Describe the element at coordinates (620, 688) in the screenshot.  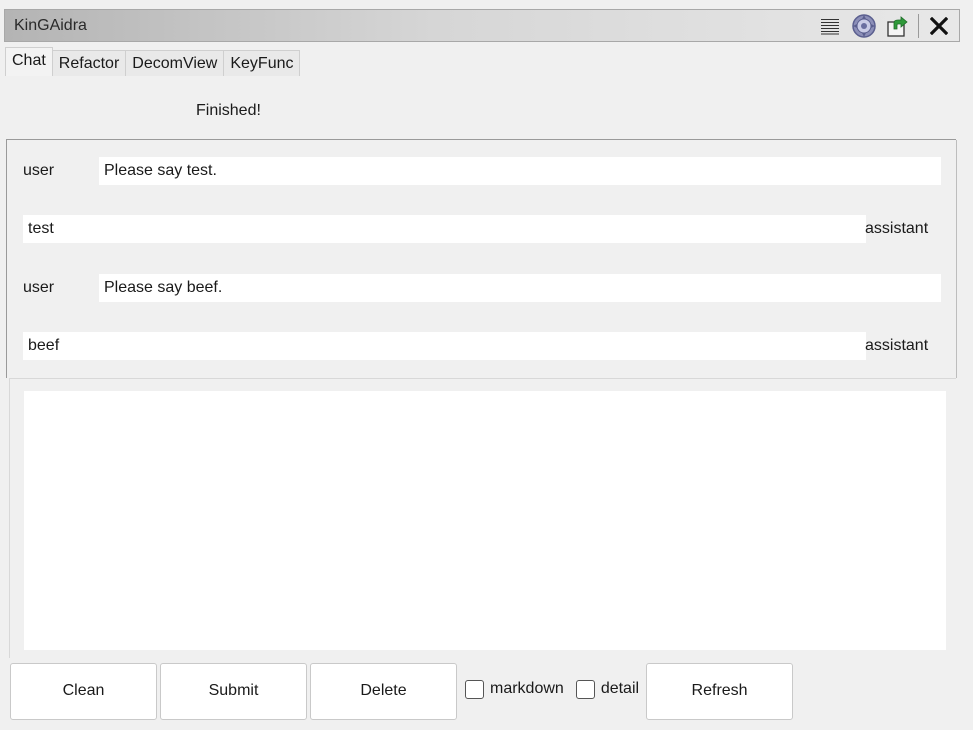
I see `detail-checkbox-label: detail` at that location.